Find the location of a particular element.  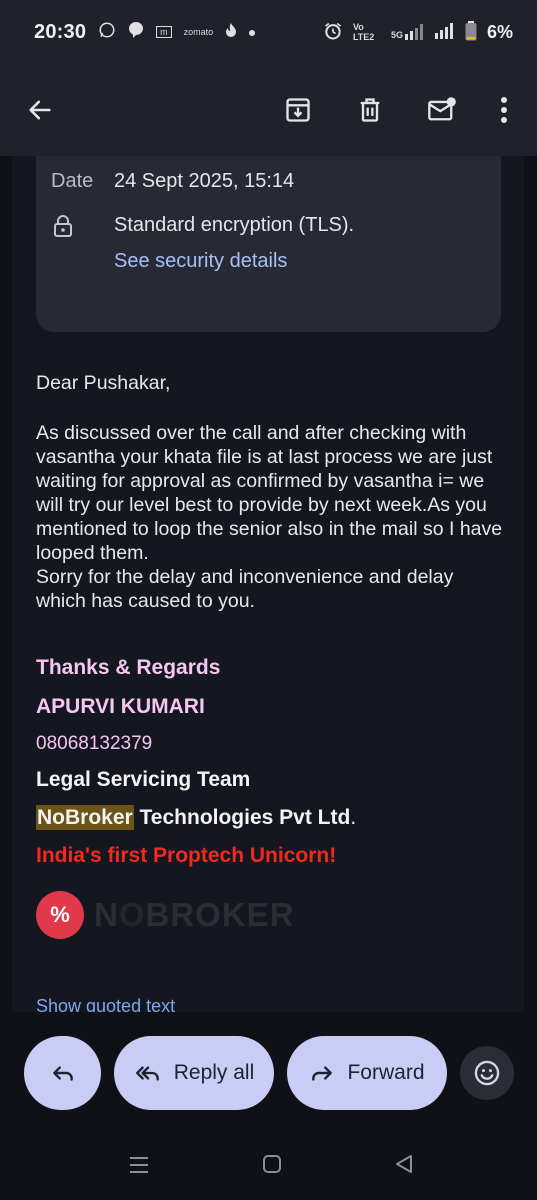

smiley-icon is located at coordinates (487, 1073).